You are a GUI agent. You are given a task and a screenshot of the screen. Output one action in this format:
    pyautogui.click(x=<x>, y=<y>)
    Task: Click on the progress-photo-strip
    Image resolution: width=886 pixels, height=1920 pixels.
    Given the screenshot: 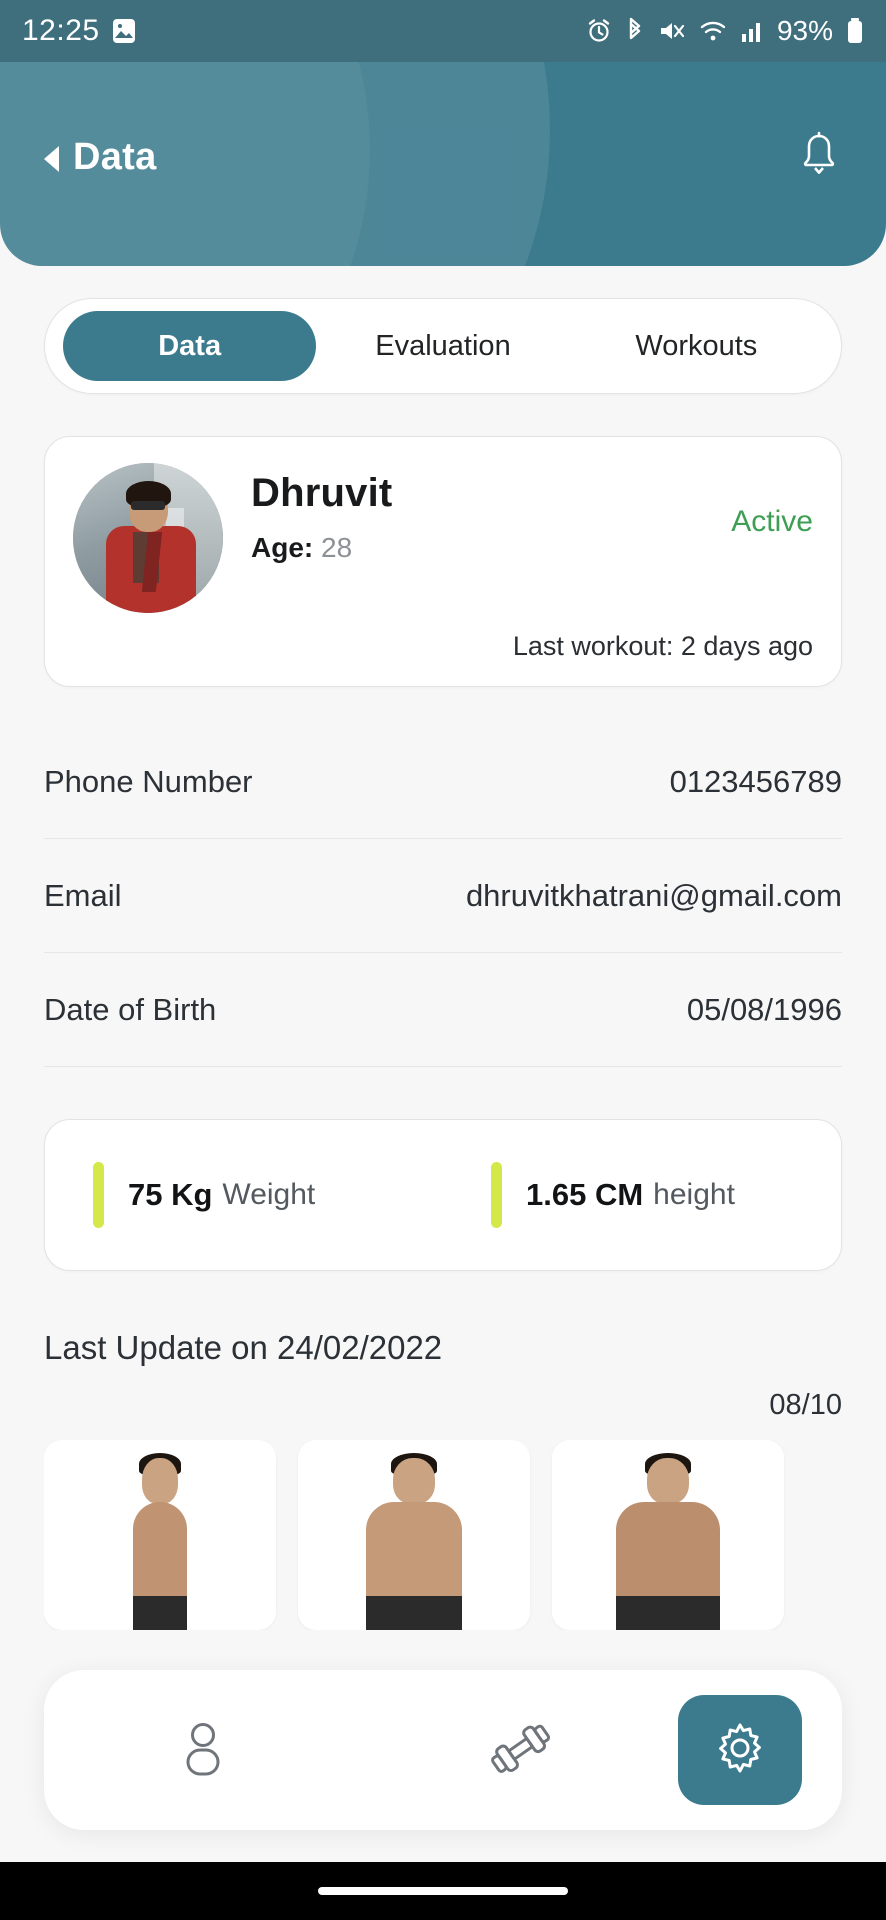 What is the action you would take?
    pyautogui.click(x=443, y=1535)
    